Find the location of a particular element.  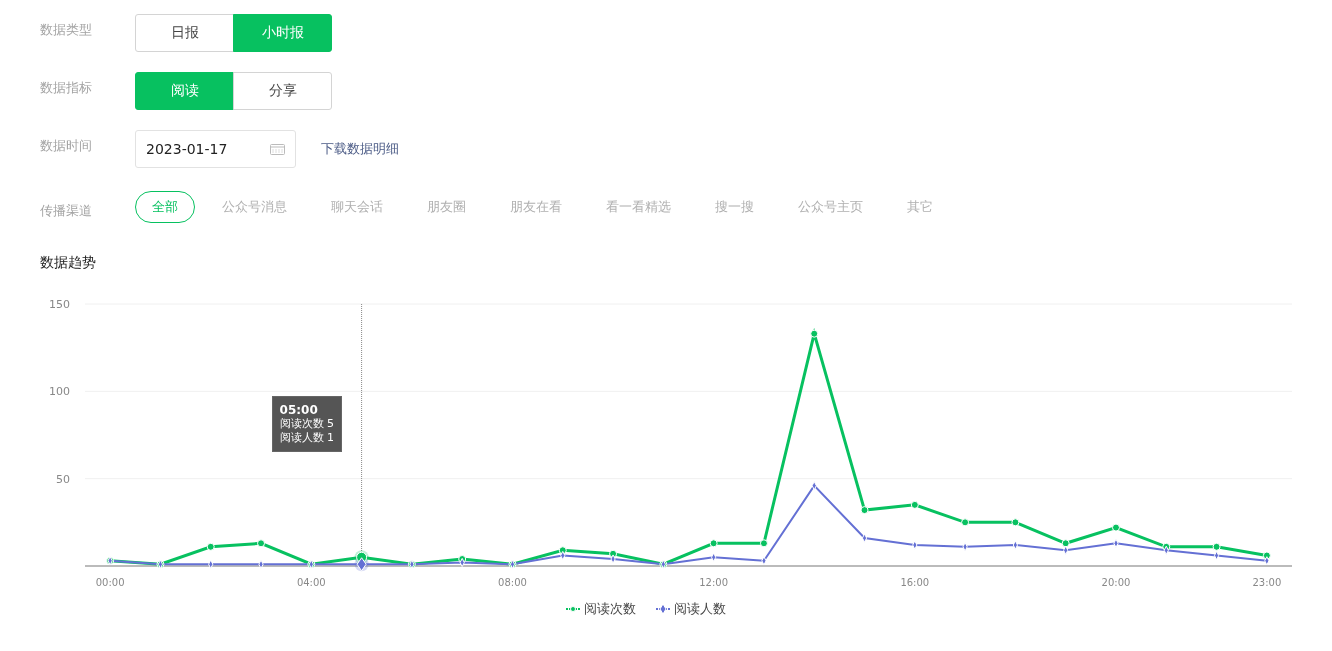

tooltip-title: 05:00 is located at coordinates (299, 410).